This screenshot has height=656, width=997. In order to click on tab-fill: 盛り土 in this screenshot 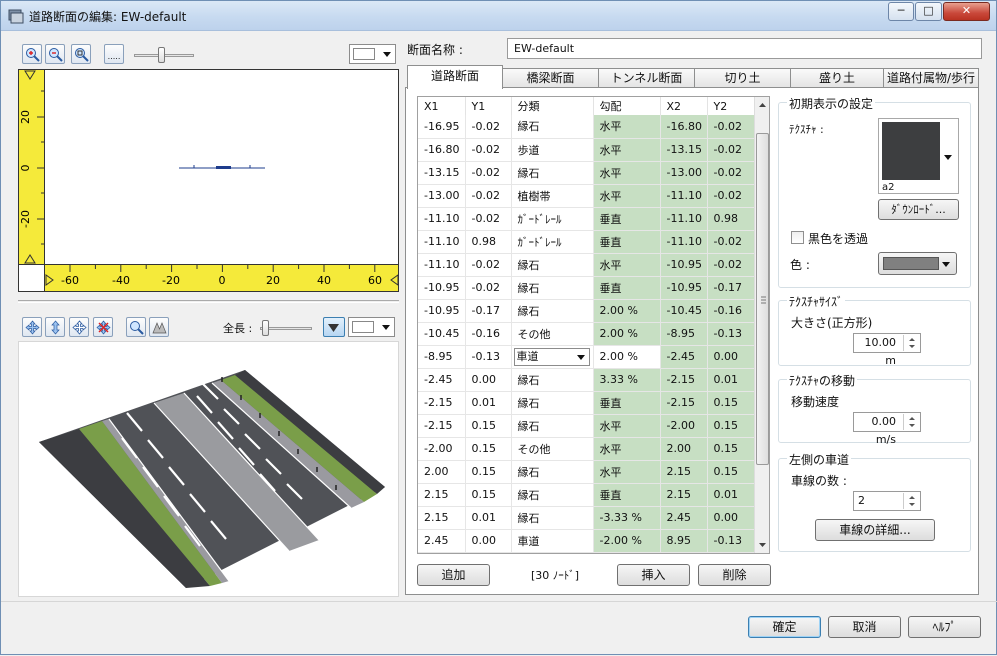, I will do `click(837, 78)`.